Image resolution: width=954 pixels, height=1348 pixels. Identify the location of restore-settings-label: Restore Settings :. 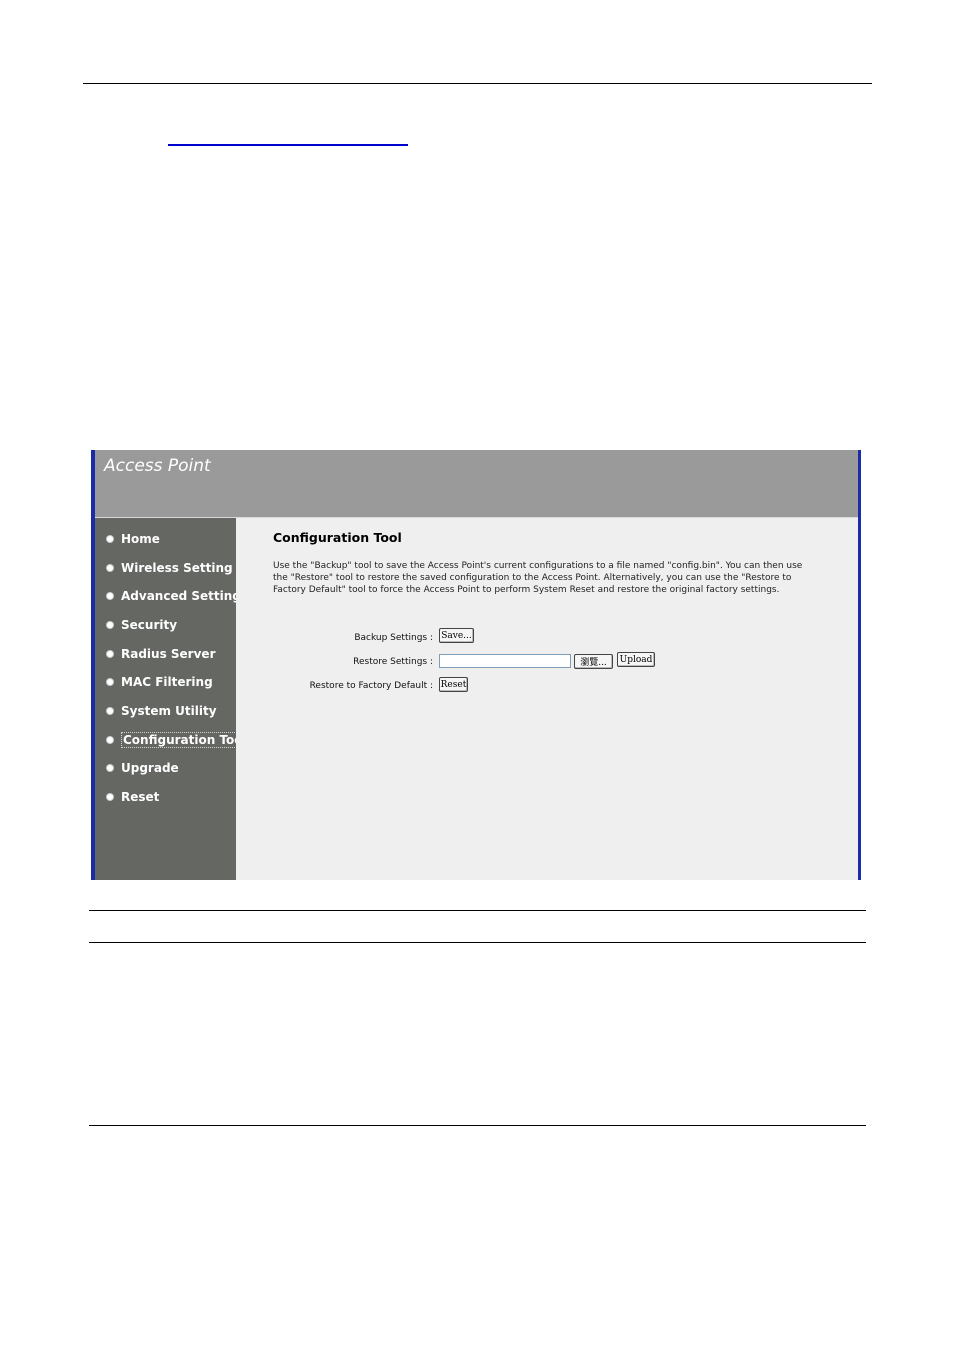
(393, 662).